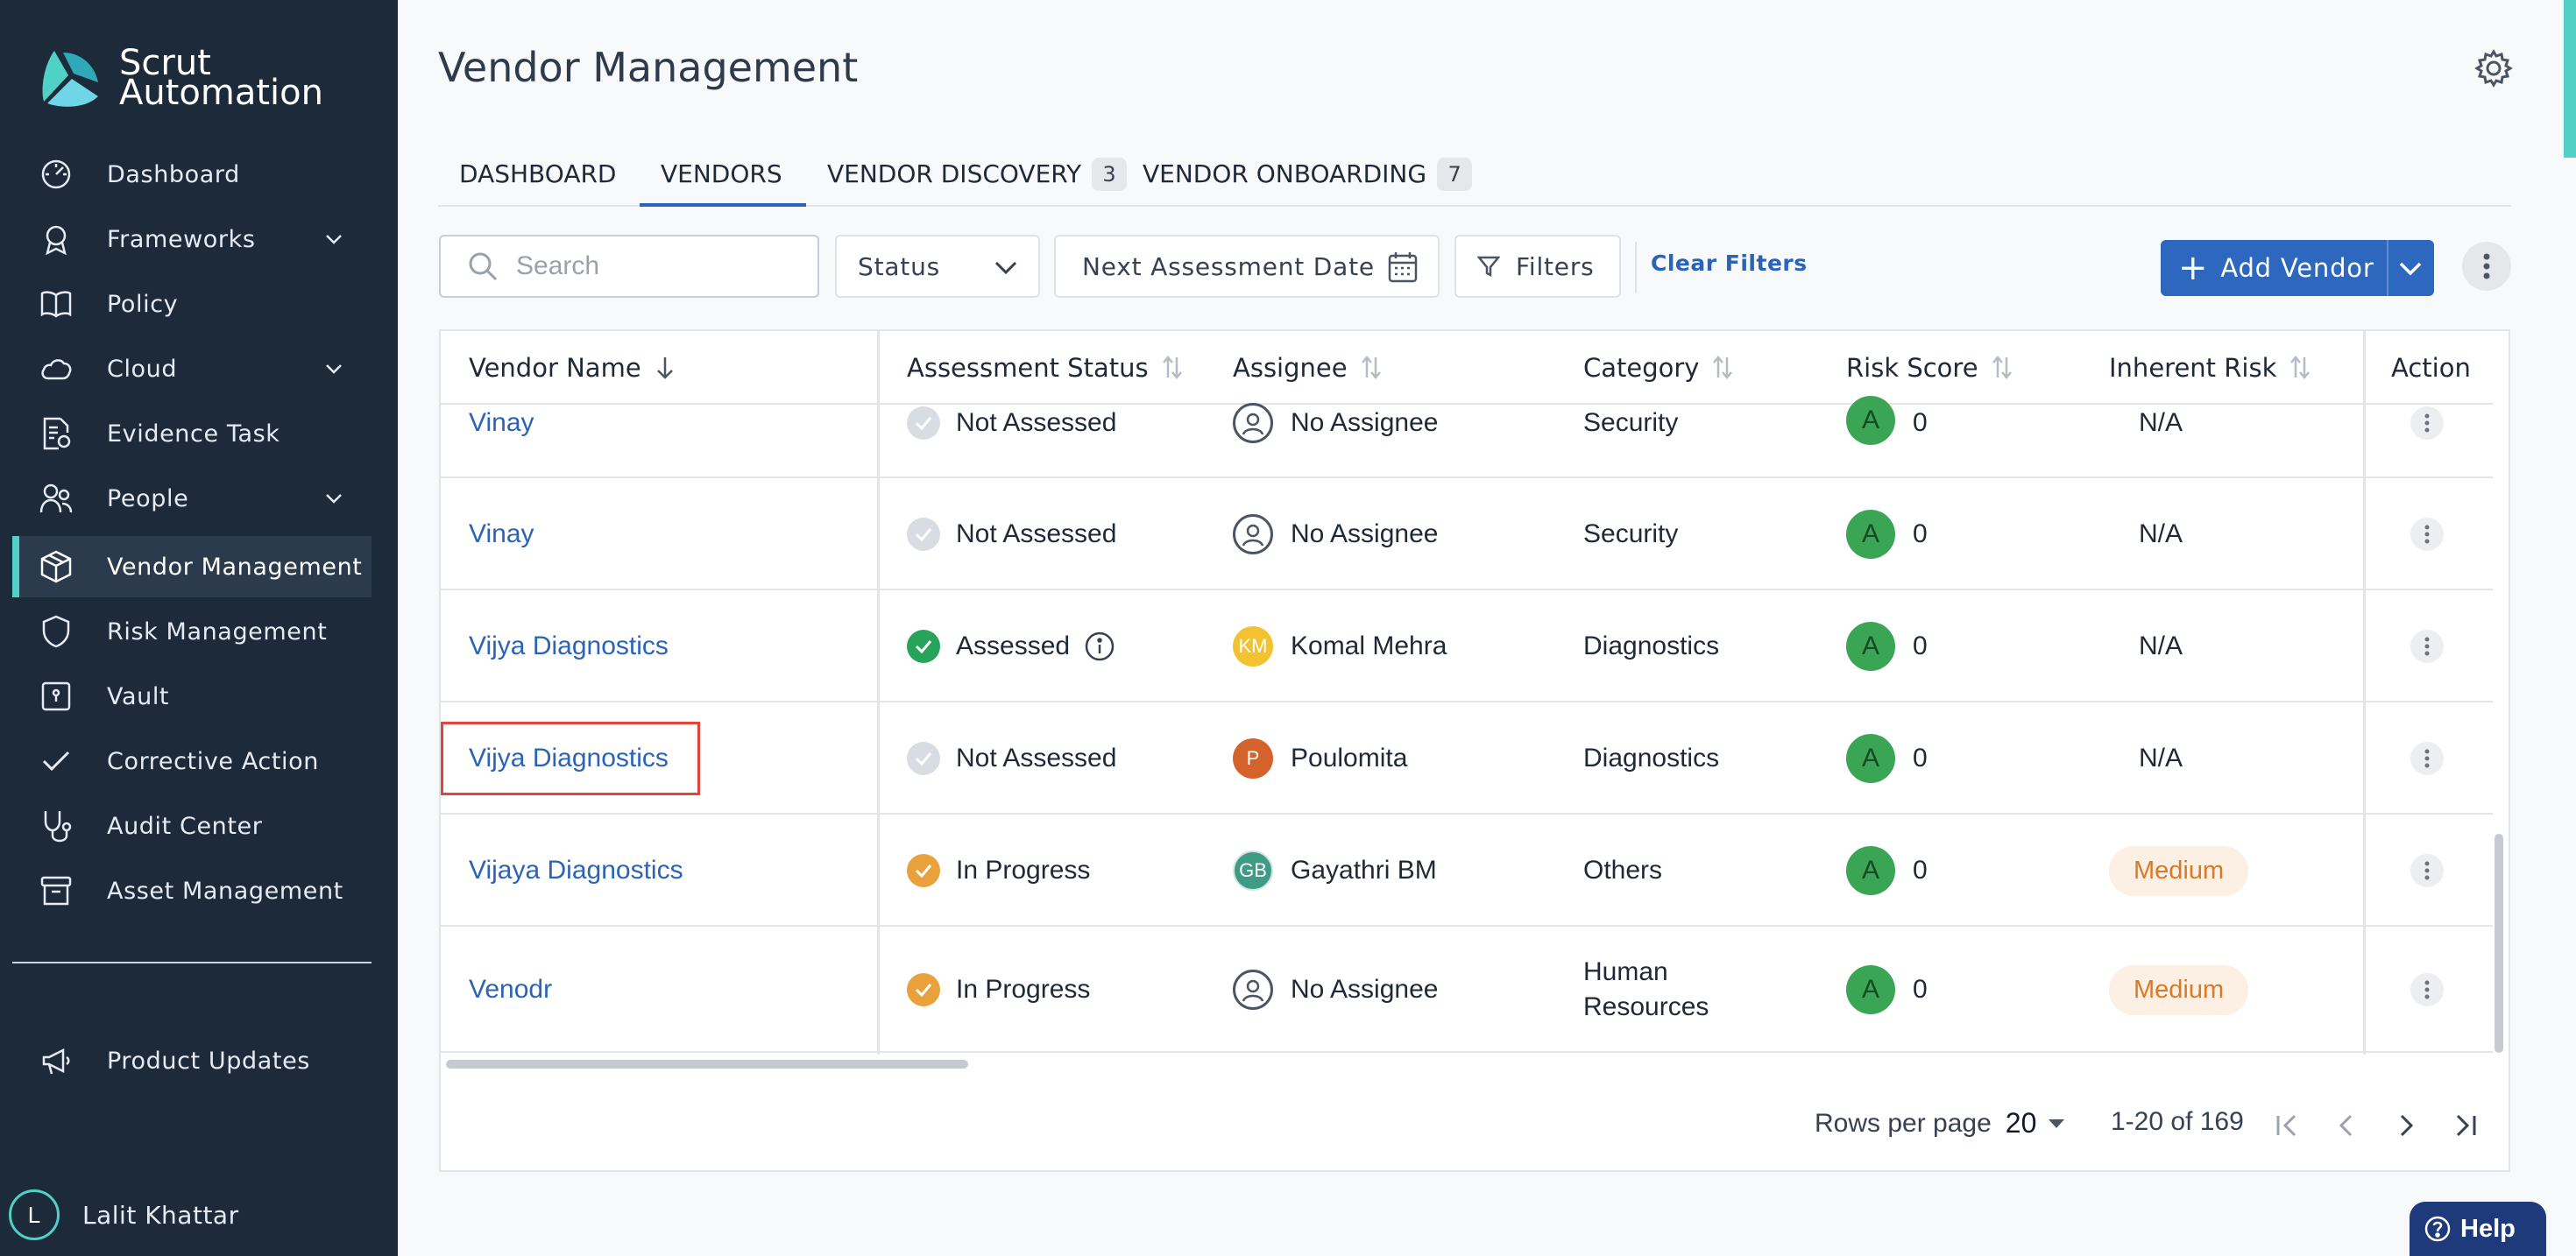 The height and width of the screenshot is (1256, 2576). Describe the element at coordinates (2465, 1125) in the screenshot. I see `last-page-icon` at that location.